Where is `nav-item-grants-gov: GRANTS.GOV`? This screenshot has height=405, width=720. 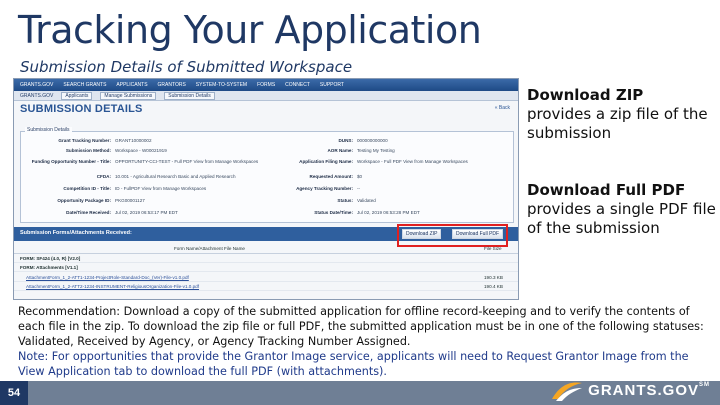 nav-item-grants-gov: GRANTS.GOV is located at coordinates (36, 85).